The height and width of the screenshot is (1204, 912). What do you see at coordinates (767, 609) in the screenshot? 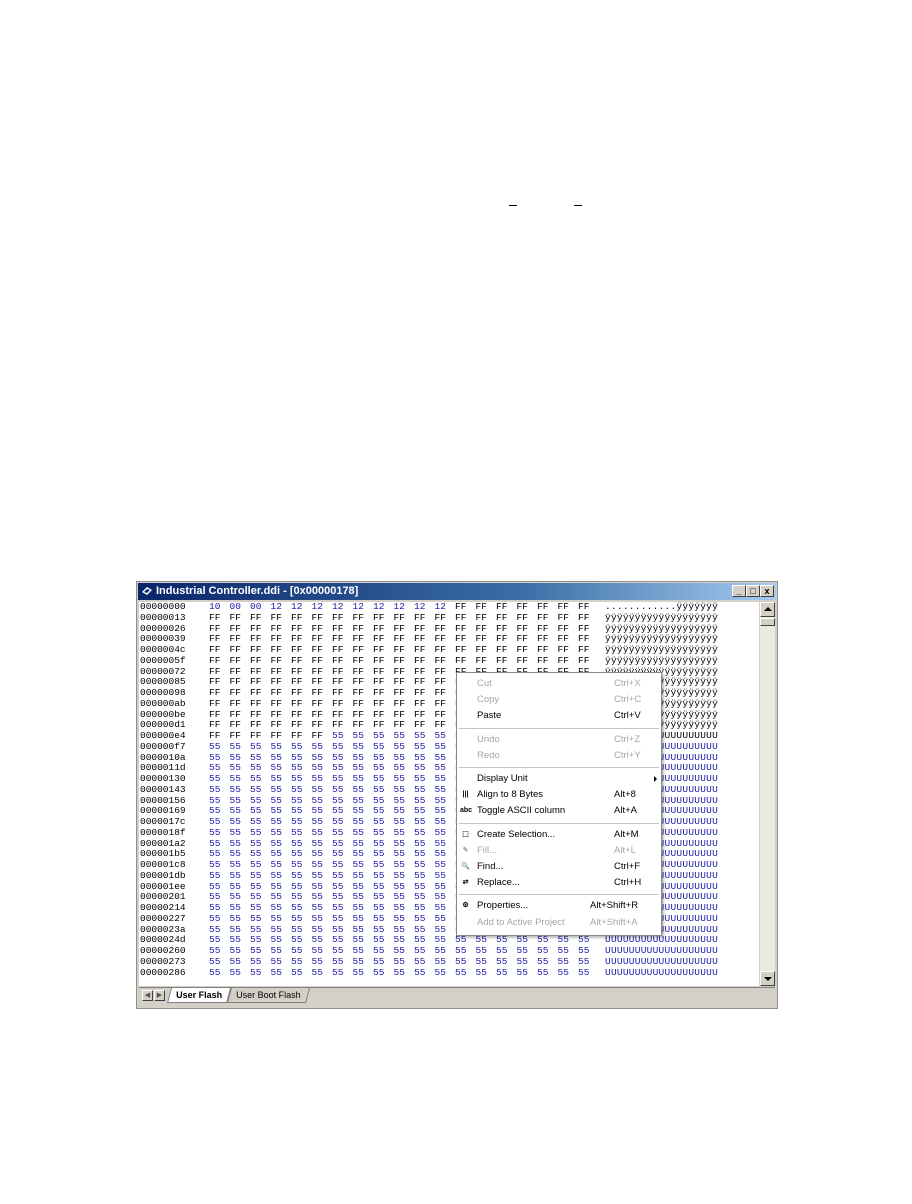
I see `scroll-up-button` at bounding box center [767, 609].